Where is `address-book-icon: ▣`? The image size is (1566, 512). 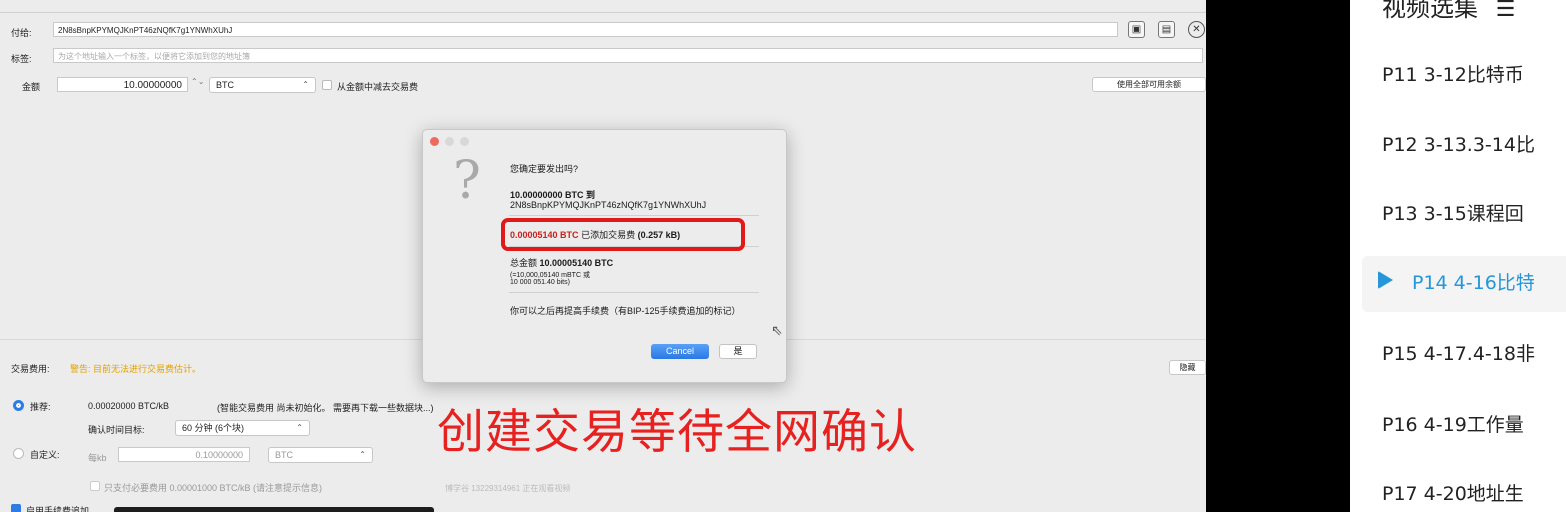 address-book-icon: ▣ is located at coordinates (1136, 29).